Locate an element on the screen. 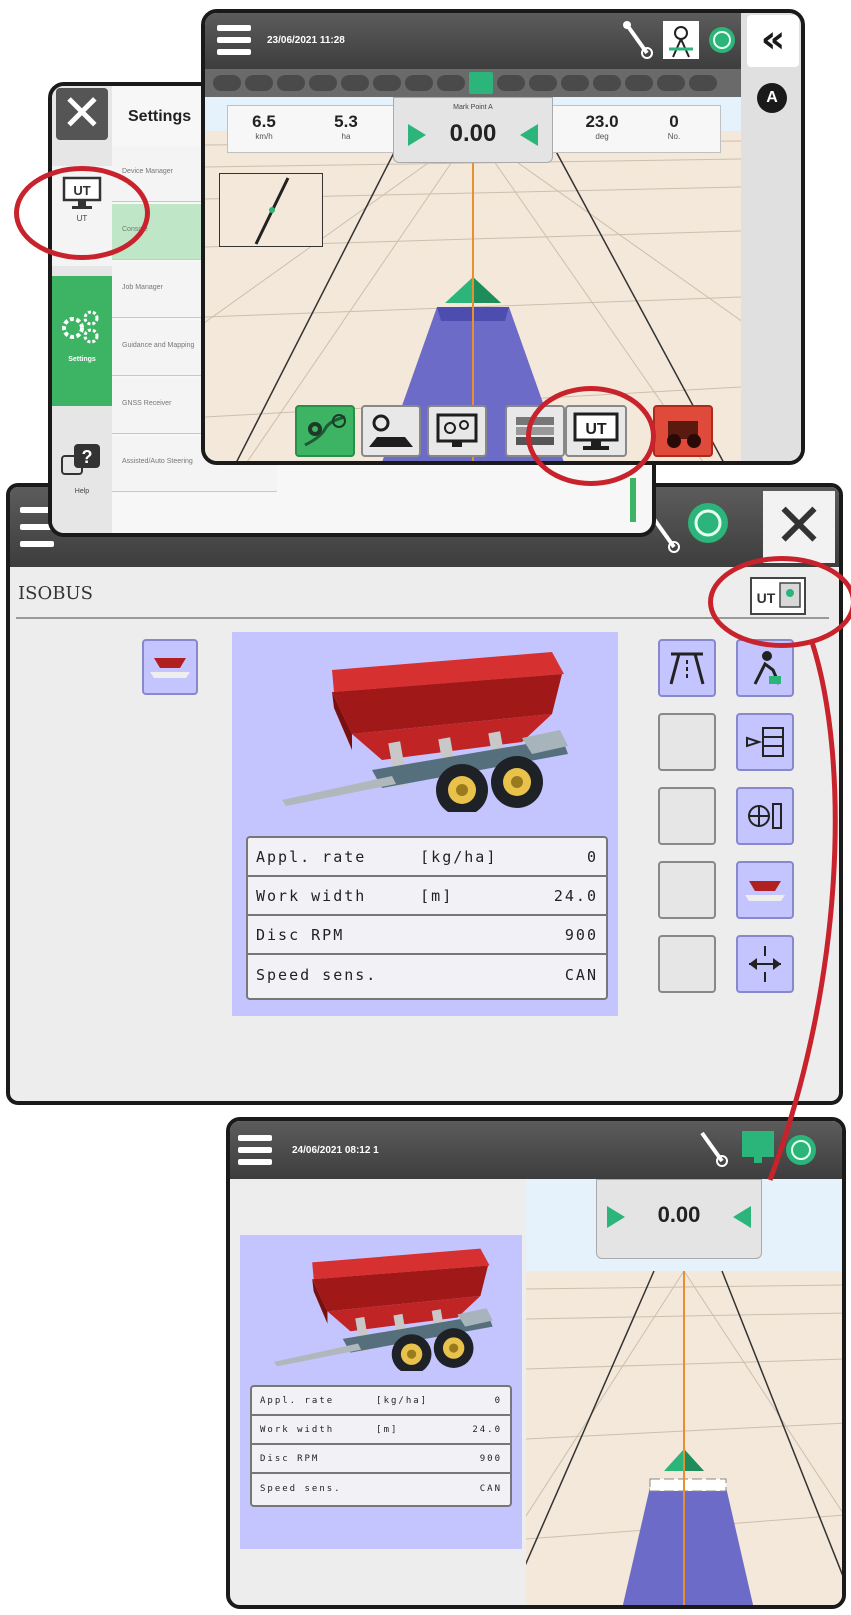  title-divider is located at coordinates (422, 618).